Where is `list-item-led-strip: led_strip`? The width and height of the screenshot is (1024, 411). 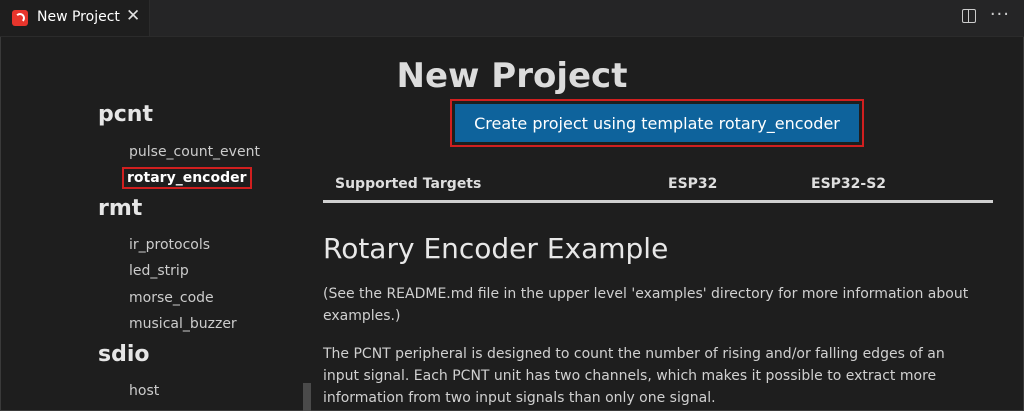
list-item-led-strip: led_strip is located at coordinates (159, 271).